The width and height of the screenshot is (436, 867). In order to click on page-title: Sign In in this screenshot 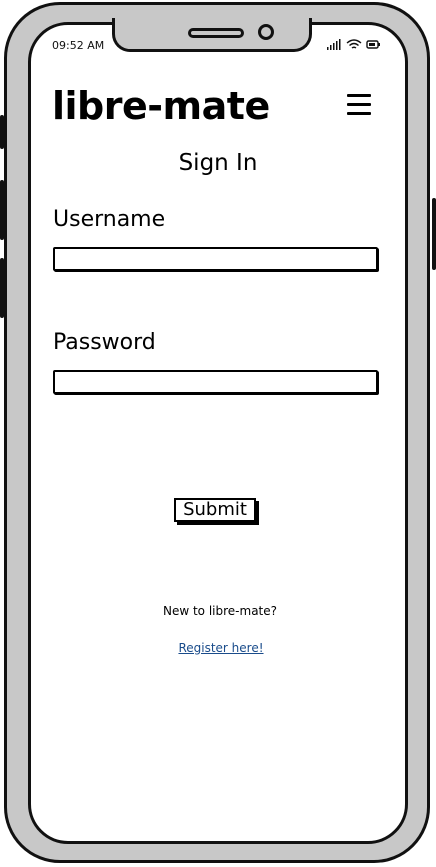, I will do `click(218, 163)`.